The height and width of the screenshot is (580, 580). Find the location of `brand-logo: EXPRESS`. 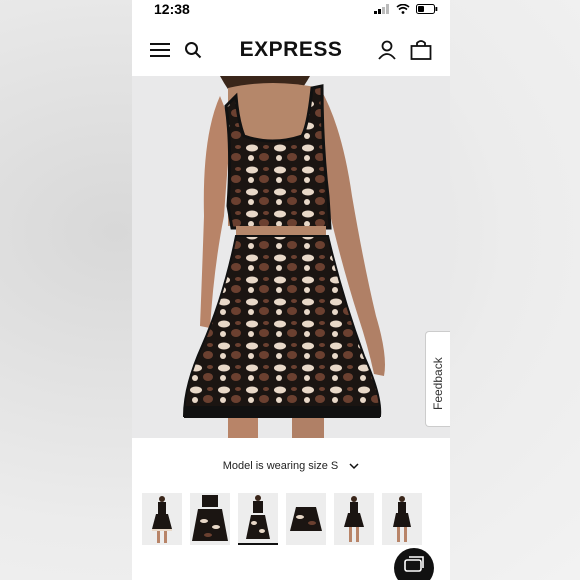

brand-logo: EXPRESS is located at coordinates (291, 50).